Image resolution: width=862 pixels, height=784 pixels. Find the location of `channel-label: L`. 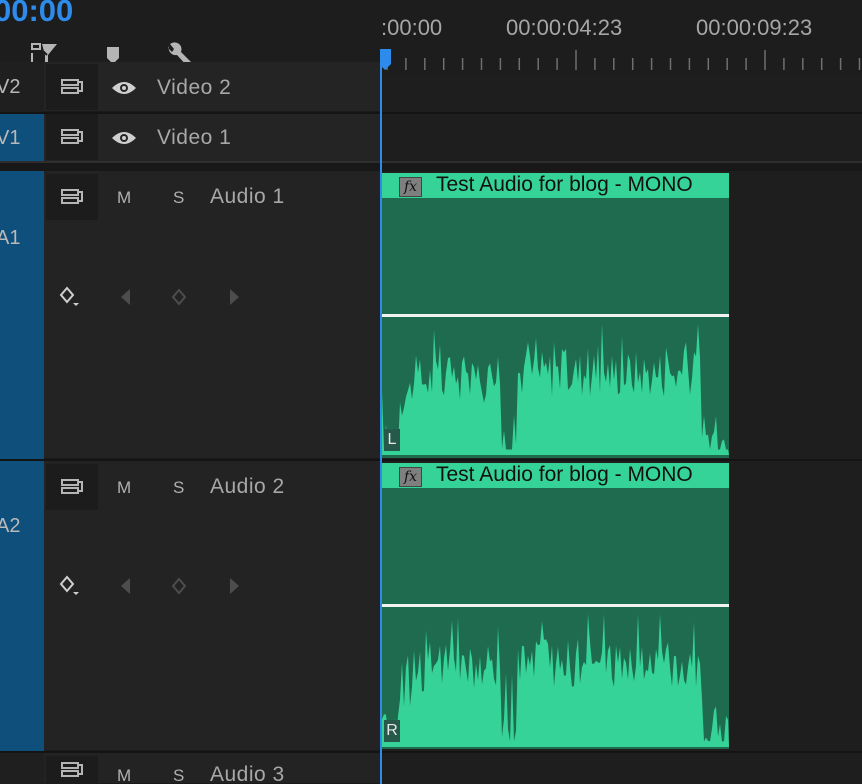

channel-label: L is located at coordinates (392, 440).